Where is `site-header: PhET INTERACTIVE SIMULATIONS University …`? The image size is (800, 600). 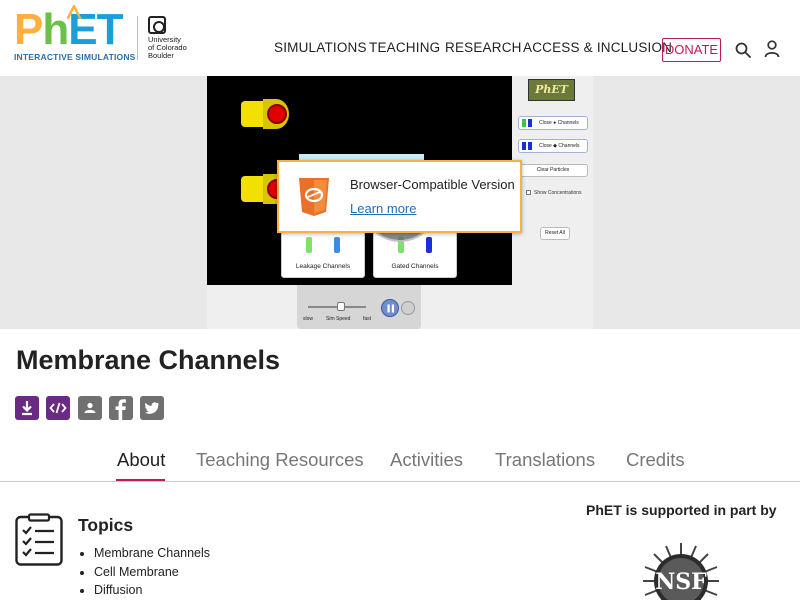 site-header: PhET INTERACTIVE SIMULATIONS University … is located at coordinates (400, 38).